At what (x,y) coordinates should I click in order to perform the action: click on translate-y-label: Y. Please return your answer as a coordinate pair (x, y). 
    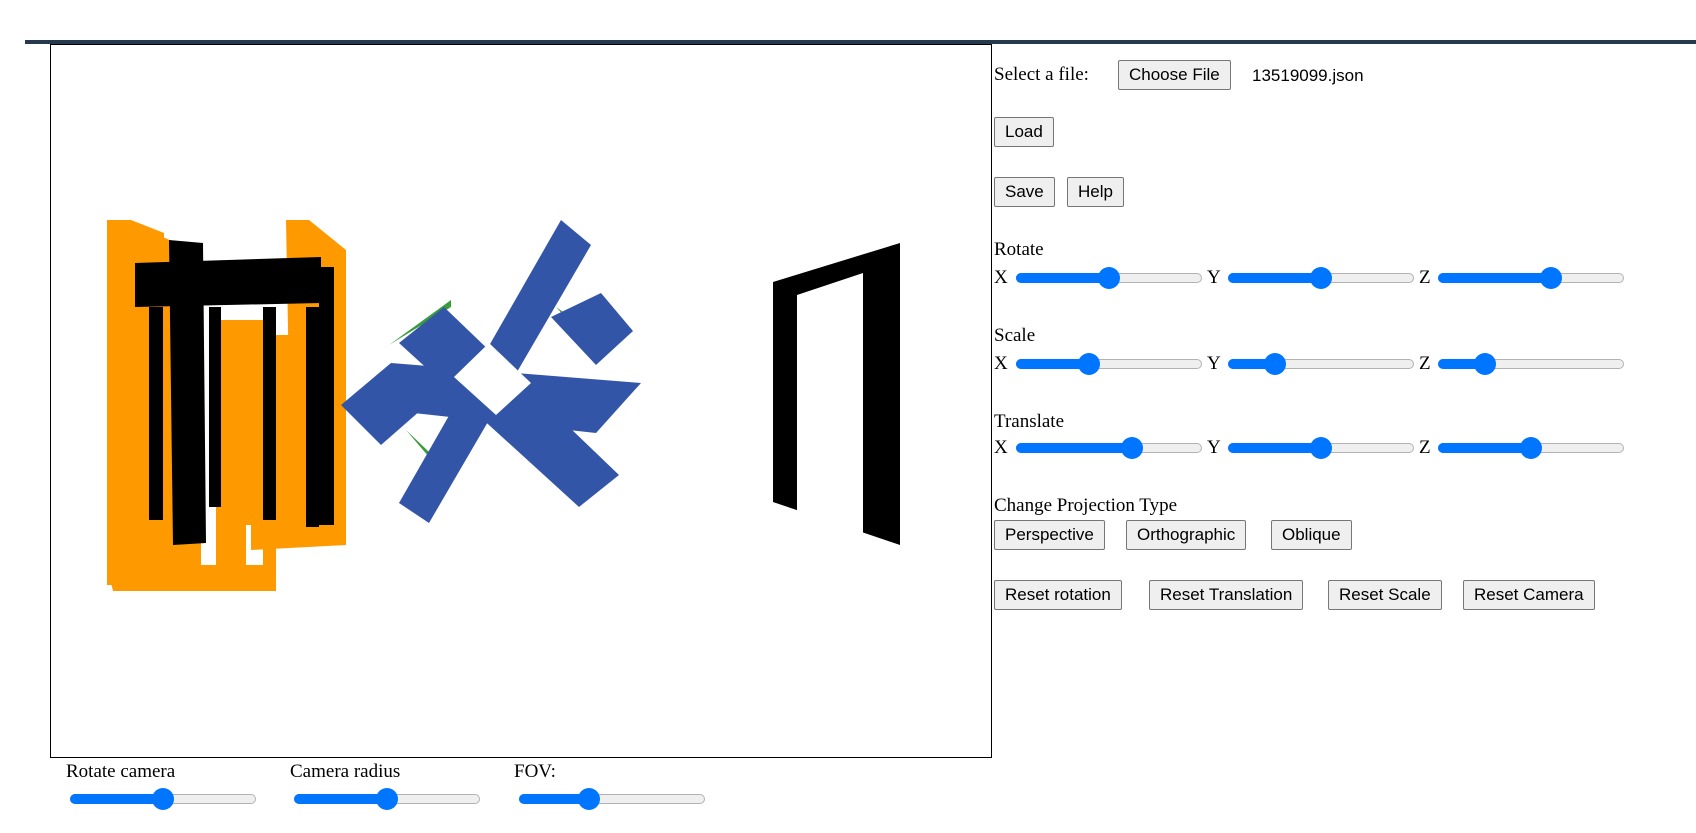
    Looking at the image, I should click on (1214, 447).